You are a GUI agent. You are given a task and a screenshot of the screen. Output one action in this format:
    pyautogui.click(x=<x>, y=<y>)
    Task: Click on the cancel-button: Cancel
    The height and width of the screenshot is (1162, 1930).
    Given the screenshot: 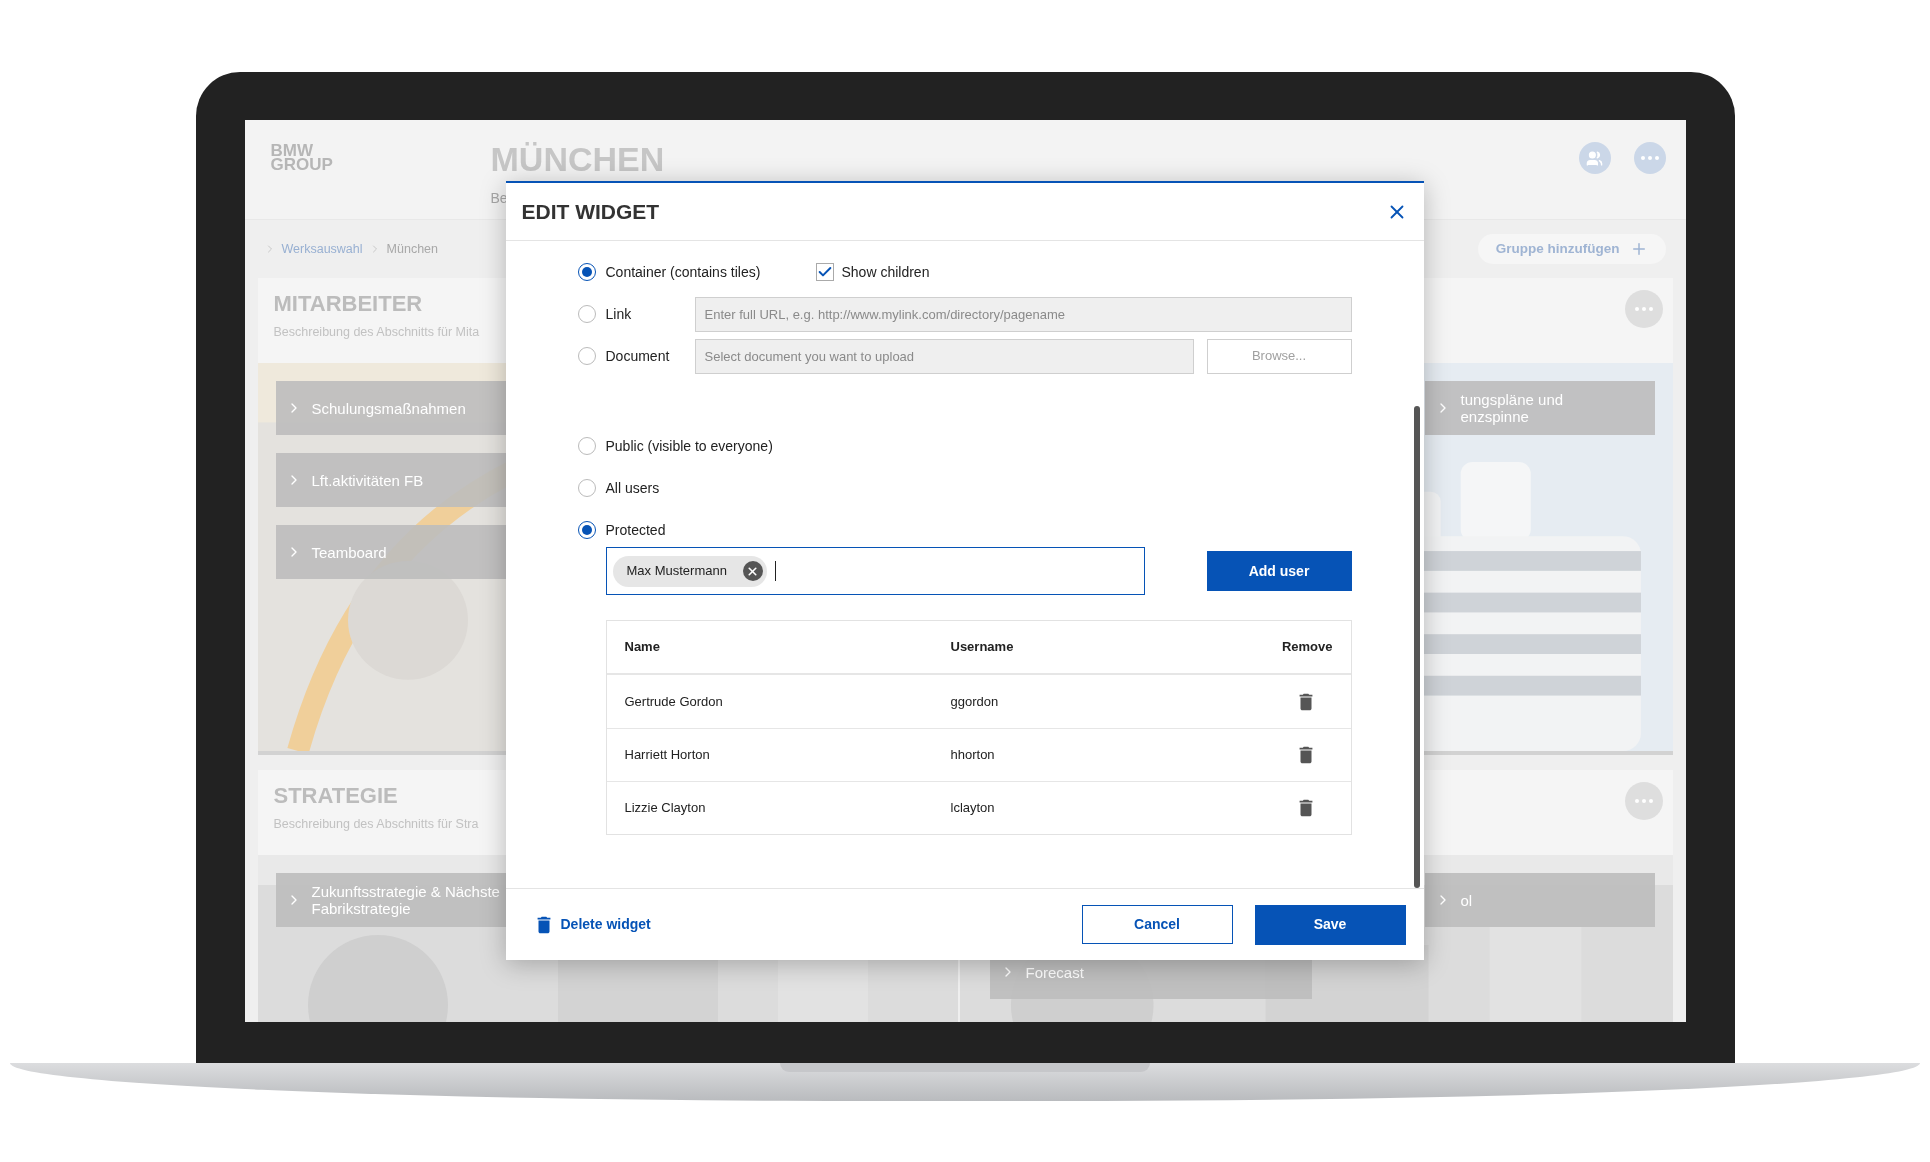 What is the action you would take?
    pyautogui.click(x=1157, y=924)
    